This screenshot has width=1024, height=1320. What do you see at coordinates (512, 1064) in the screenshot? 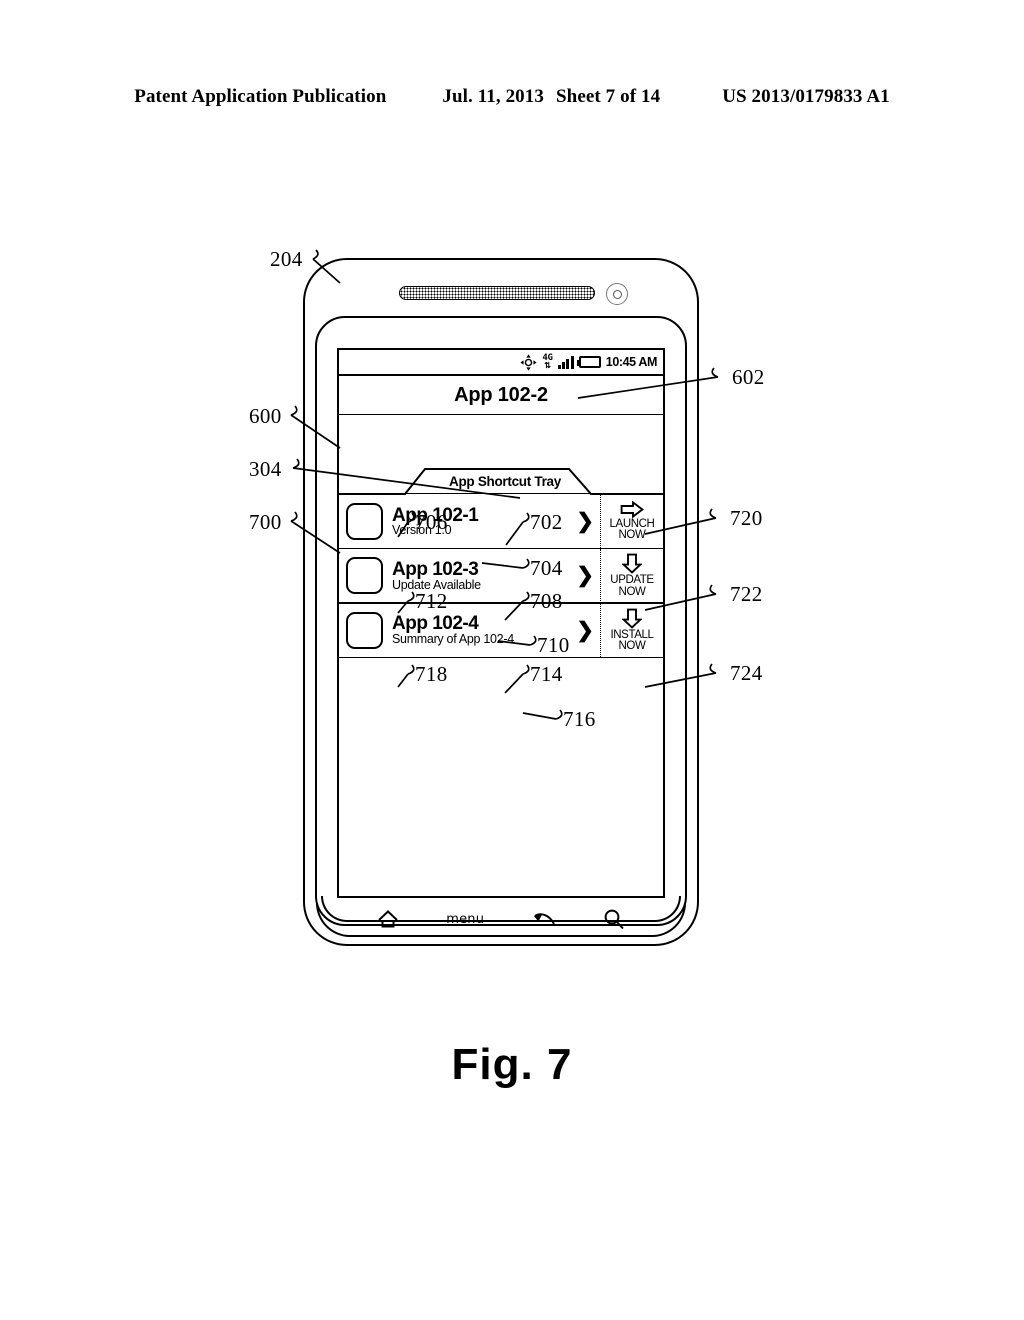
I see `figure-caption: Fig. 7` at bounding box center [512, 1064].